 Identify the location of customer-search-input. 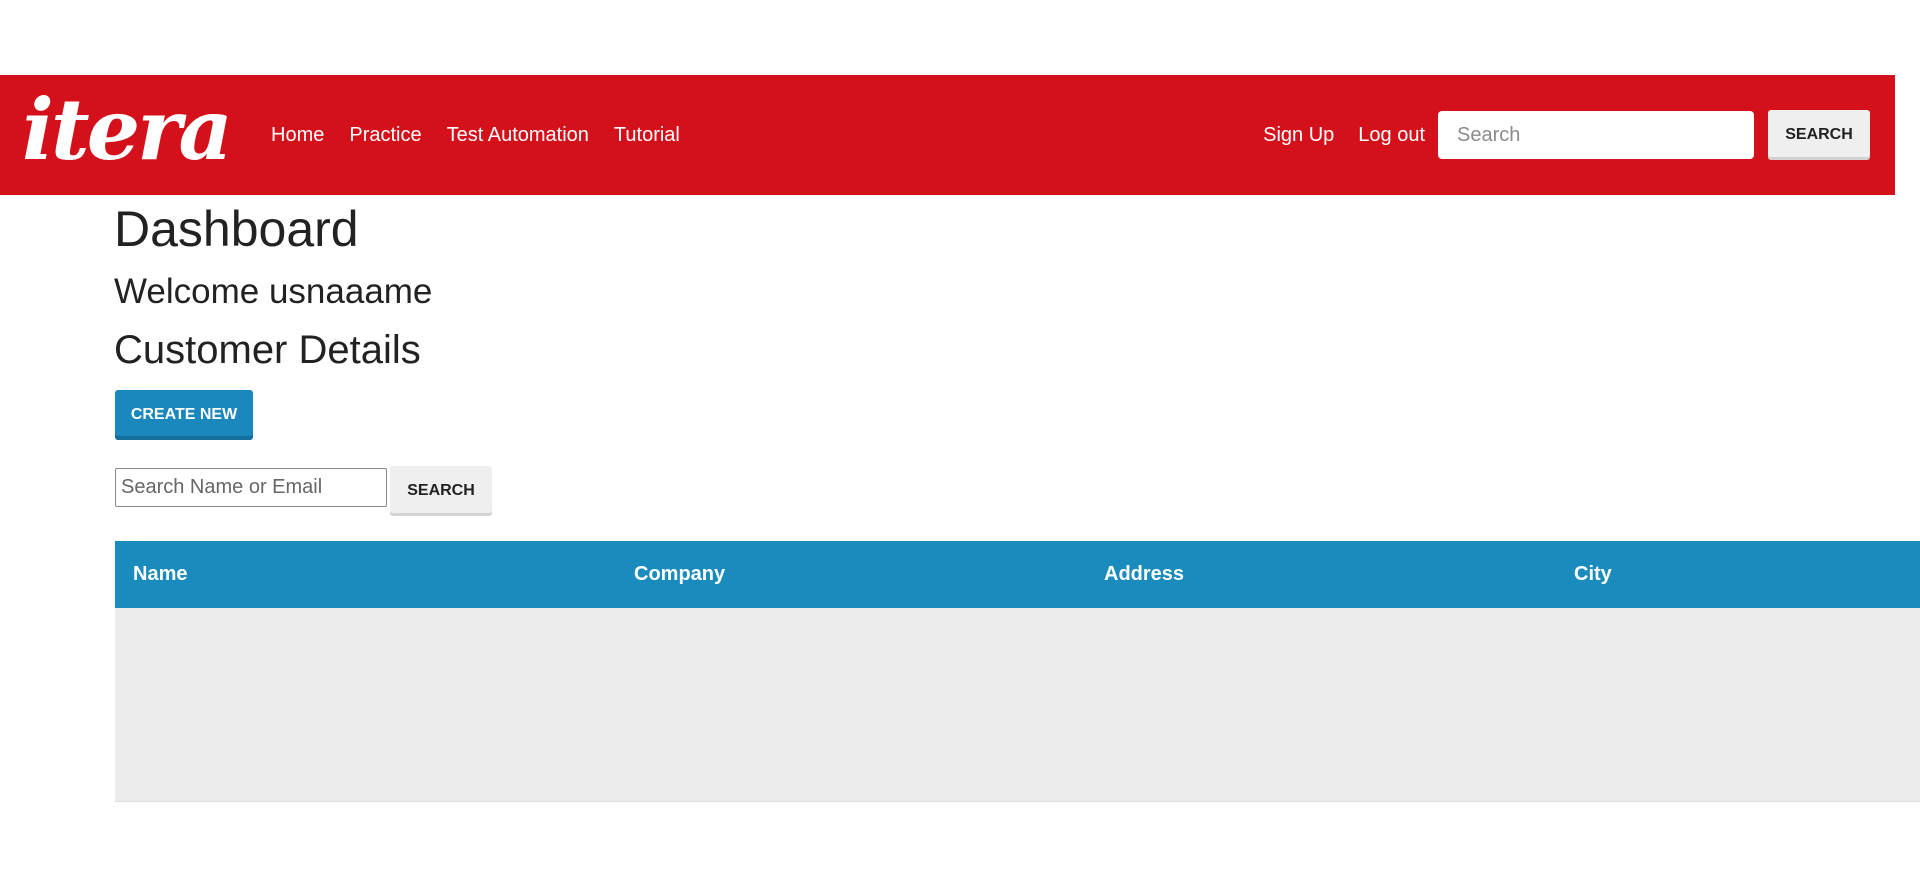
(251, 487).